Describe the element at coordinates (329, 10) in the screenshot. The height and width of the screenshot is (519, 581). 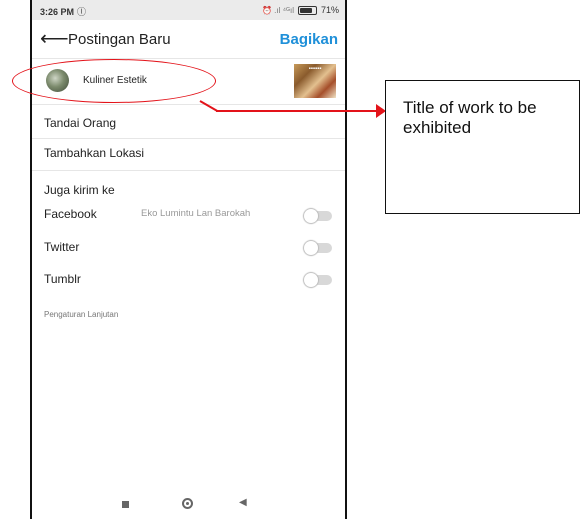
I see `battery-percent: 71%` at that location.